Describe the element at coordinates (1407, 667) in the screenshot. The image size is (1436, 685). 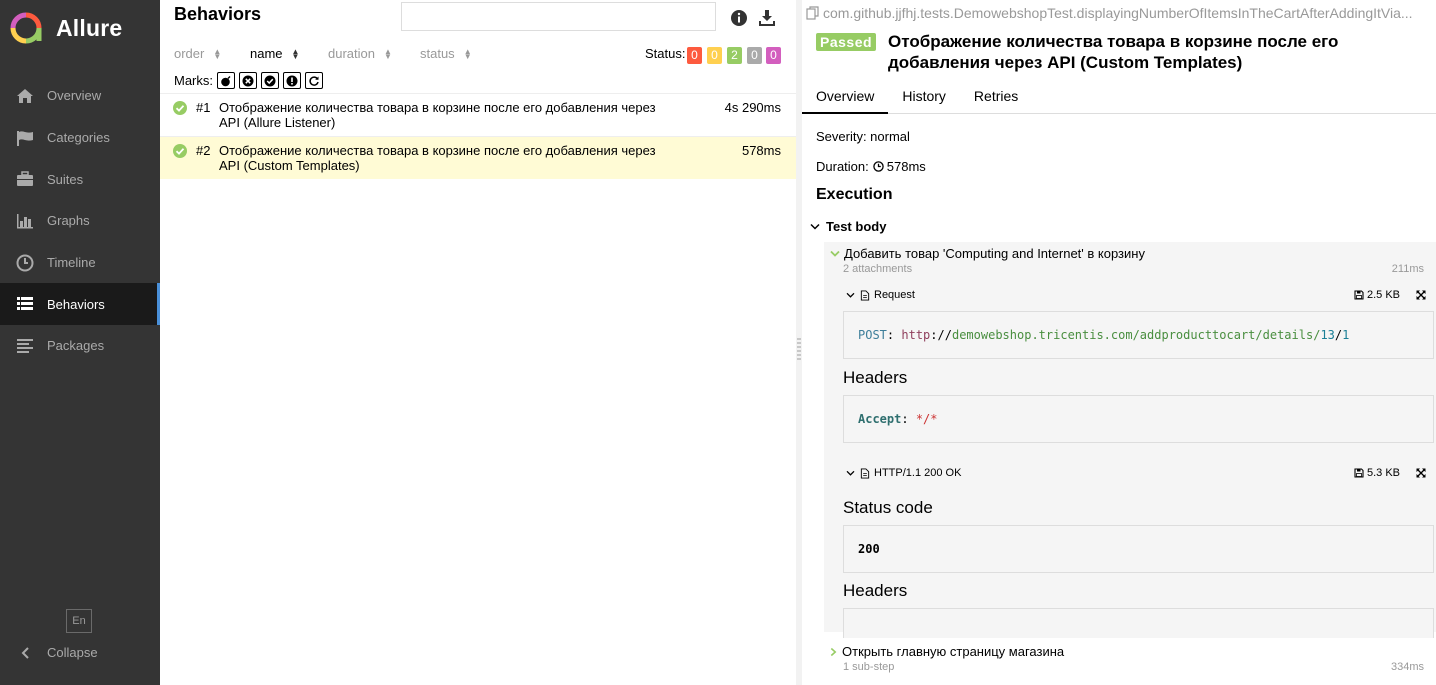
I see `step-duration: 334ms` at that location.